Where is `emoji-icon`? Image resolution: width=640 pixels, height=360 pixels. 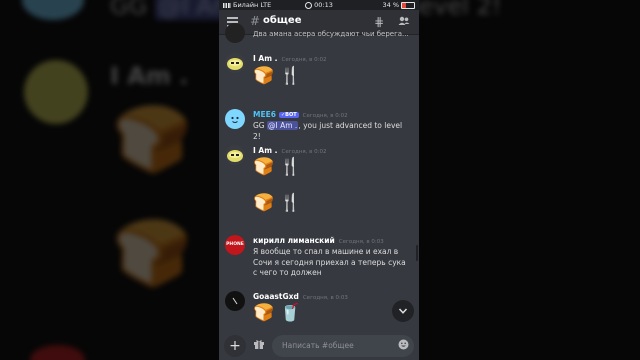 emoji-icon is located at coordinates (403, 346).